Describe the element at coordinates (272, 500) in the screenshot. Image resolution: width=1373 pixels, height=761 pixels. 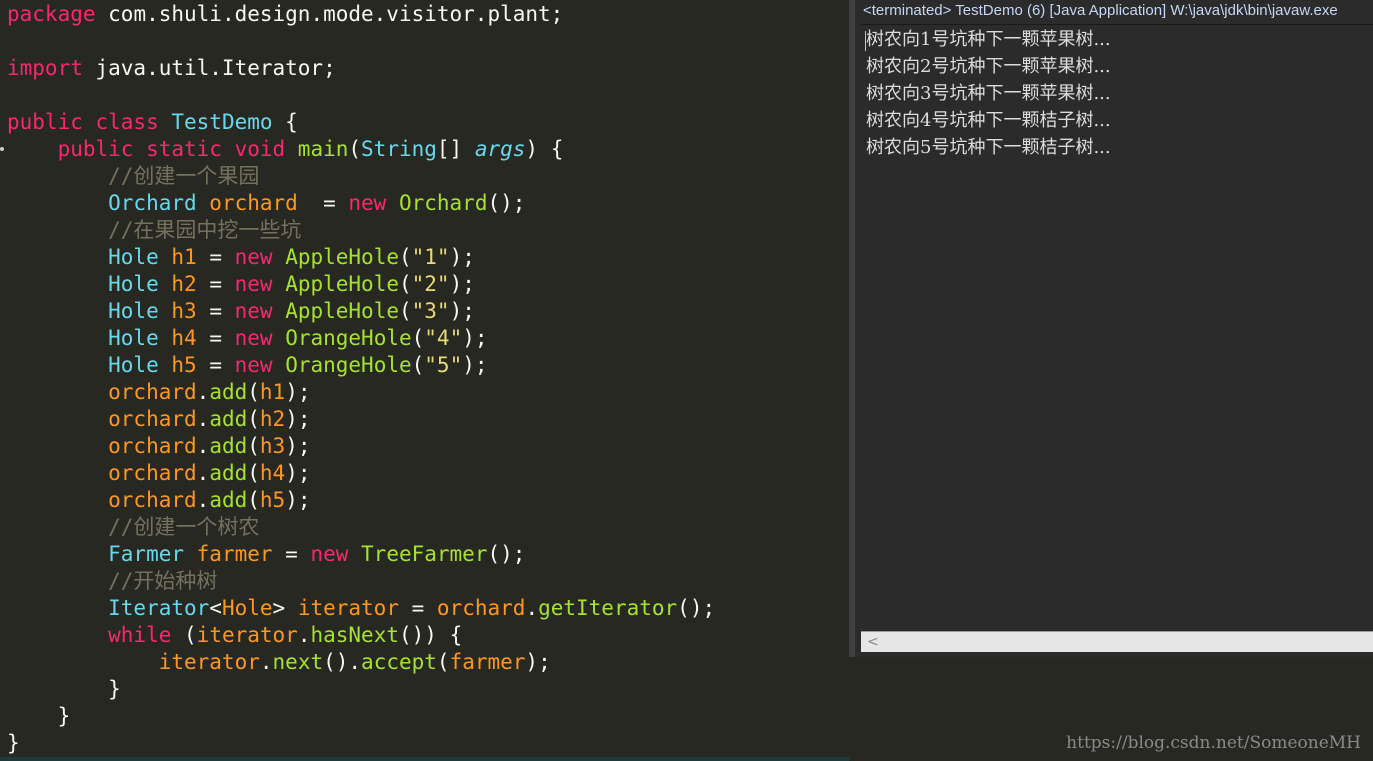
I see `code-token: h5` at that location.